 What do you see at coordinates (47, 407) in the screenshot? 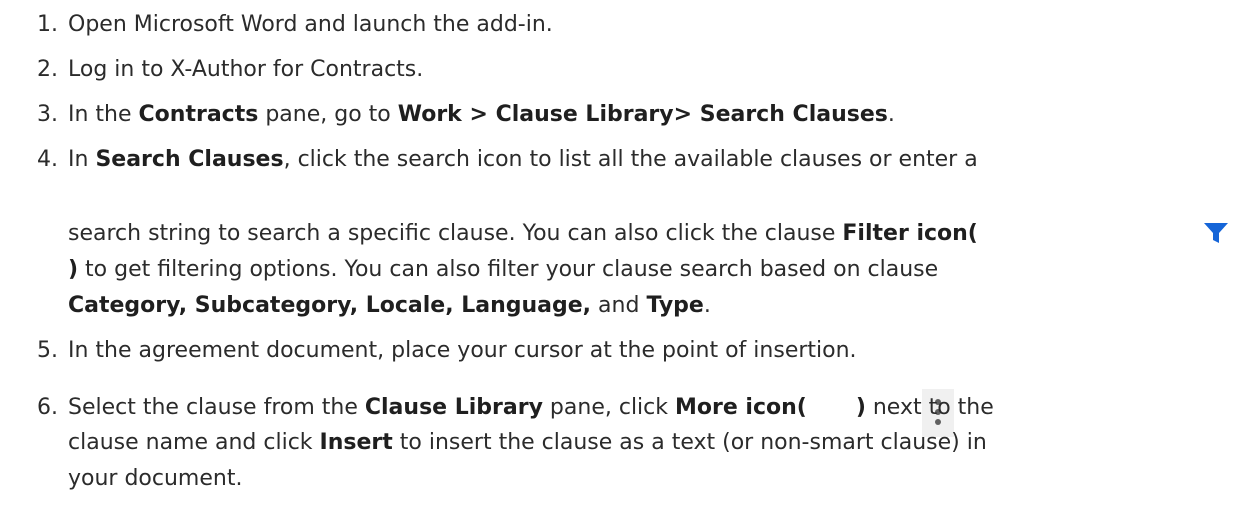
I see `step-number: 6.` at bounding box center [47, 407].